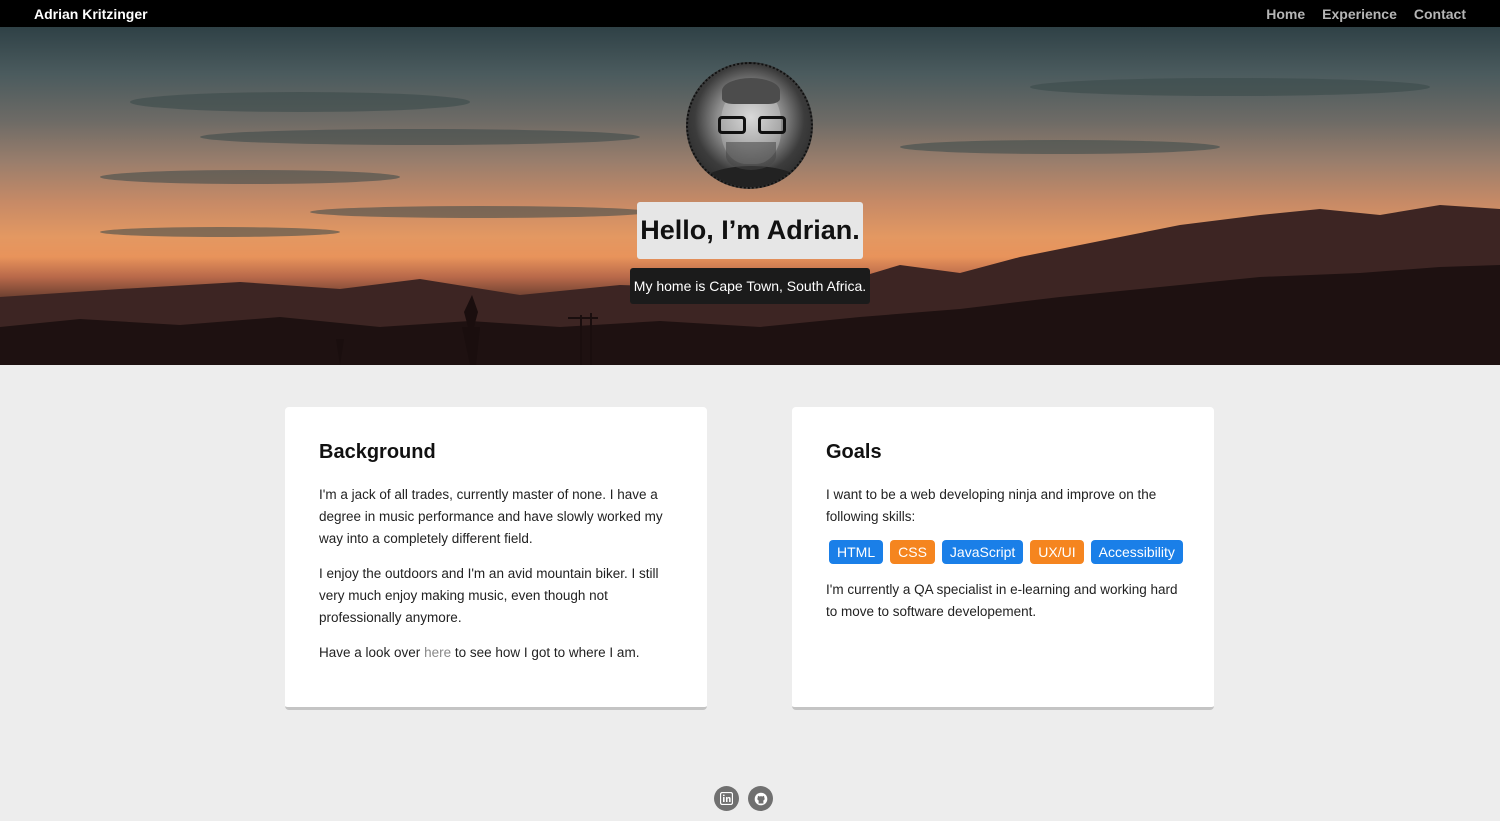  Describe the element at coordinates (91, 14) in the screenshot. I see `brand-link: Adrian Kritzinger` at that location.